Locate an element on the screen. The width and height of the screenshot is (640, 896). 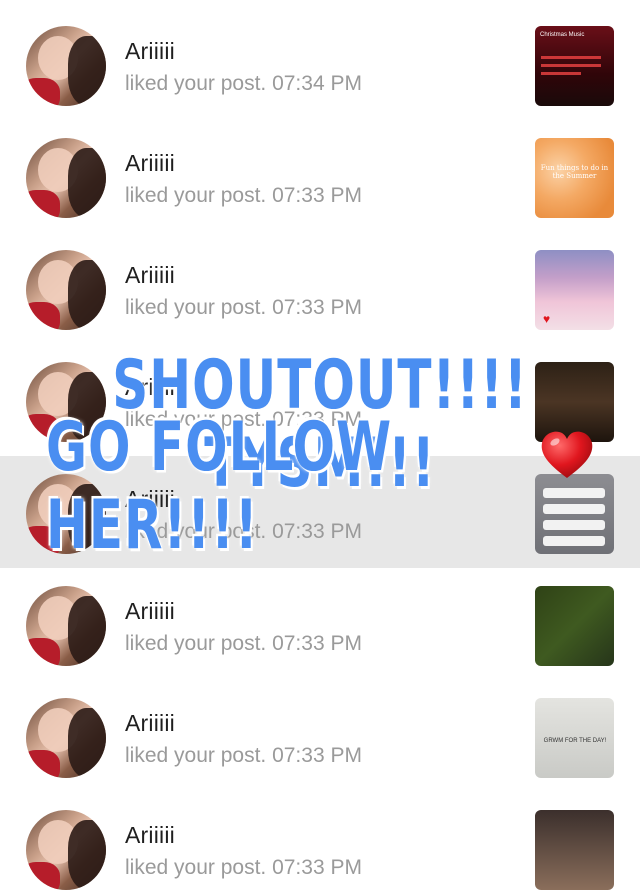
heart-icon: ♥ is located at coordinates (547, 319).